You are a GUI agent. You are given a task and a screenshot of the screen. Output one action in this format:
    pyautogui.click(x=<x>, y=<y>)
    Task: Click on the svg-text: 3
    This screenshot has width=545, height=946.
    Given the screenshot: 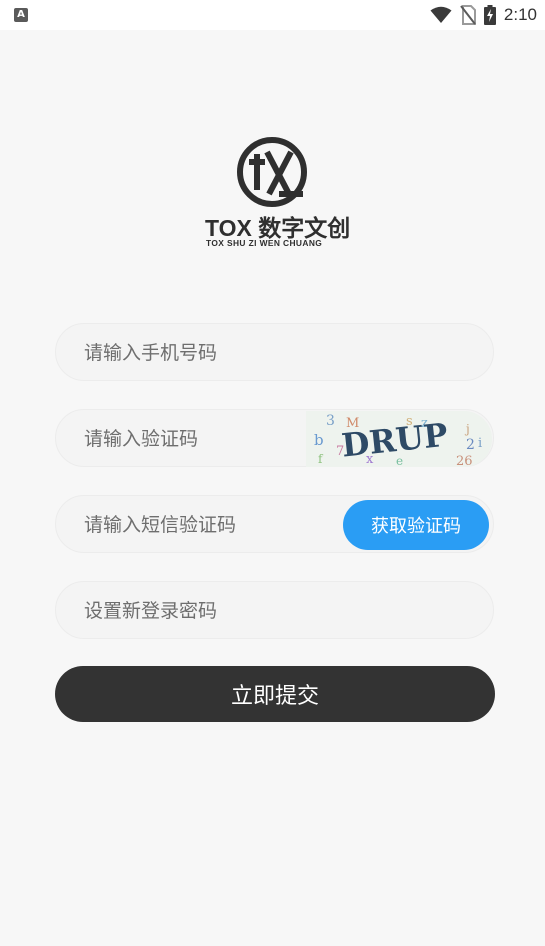 What is the action you would take?
    pyautogui.click(x=330, y=421)
    